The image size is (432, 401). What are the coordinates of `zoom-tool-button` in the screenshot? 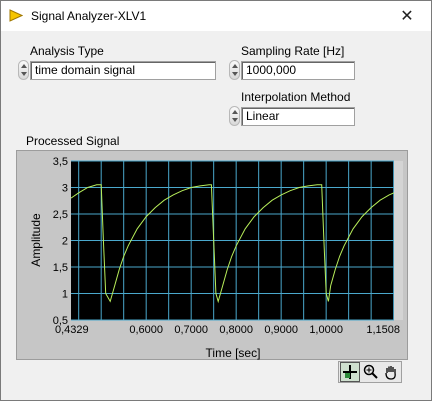 It's located at (371, 372).